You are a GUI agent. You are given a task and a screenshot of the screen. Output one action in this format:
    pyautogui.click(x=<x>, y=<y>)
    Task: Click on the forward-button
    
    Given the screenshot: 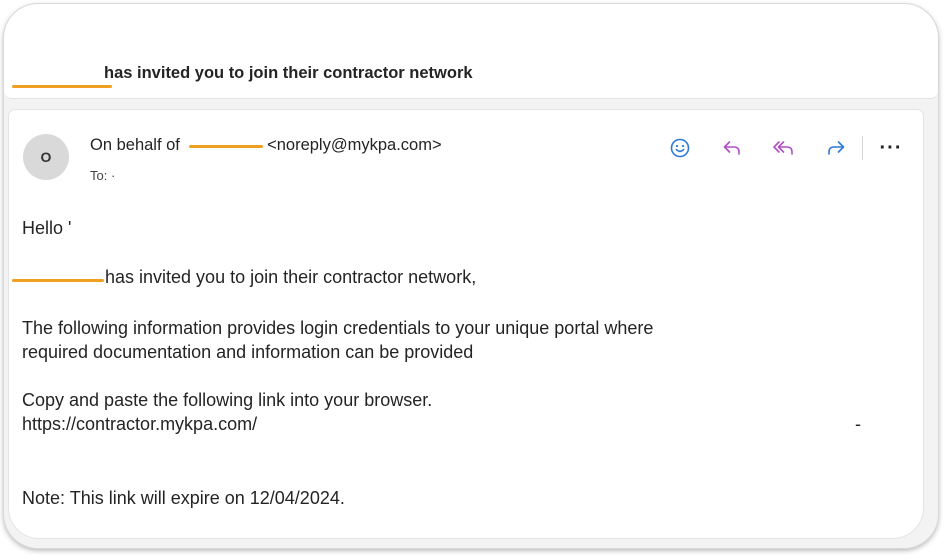 What is the action you would take?
    pyautogui.click(x=836, y=148)
    